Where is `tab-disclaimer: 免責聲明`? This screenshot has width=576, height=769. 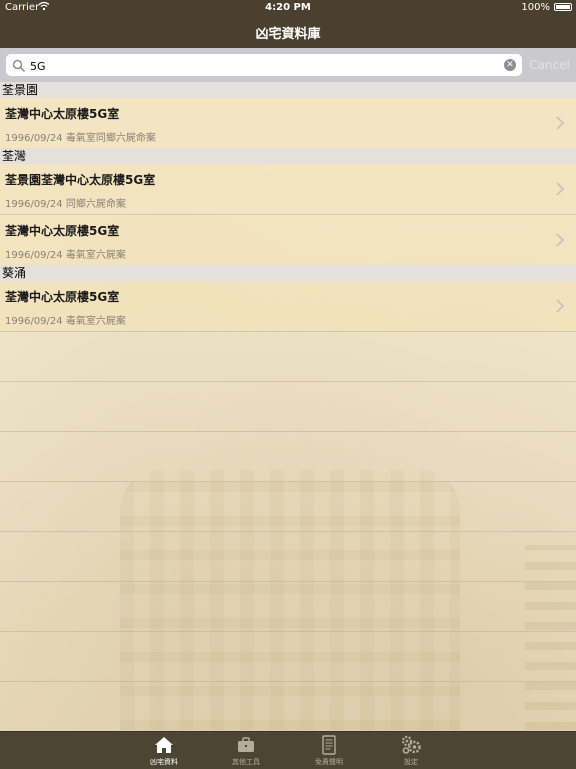
tab-disclaimer: 免責聲明 is located at coordinates (329, 750).